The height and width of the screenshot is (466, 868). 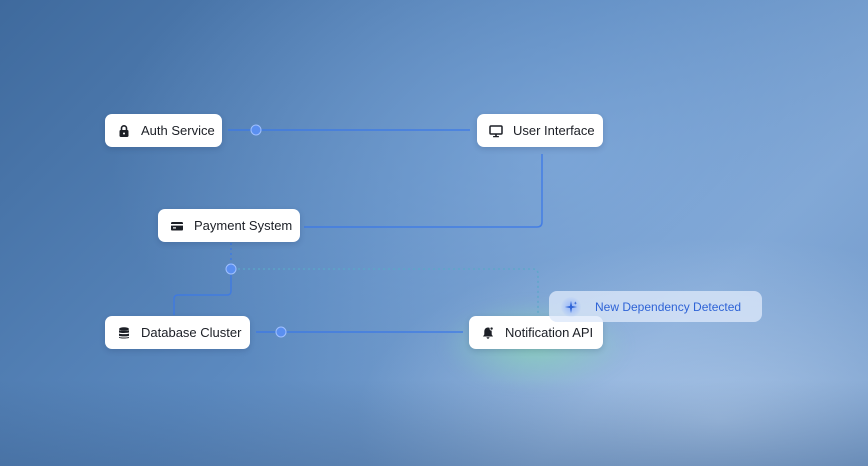 I want to click on node-label: Database Cluster, so click(x=191, y=332).